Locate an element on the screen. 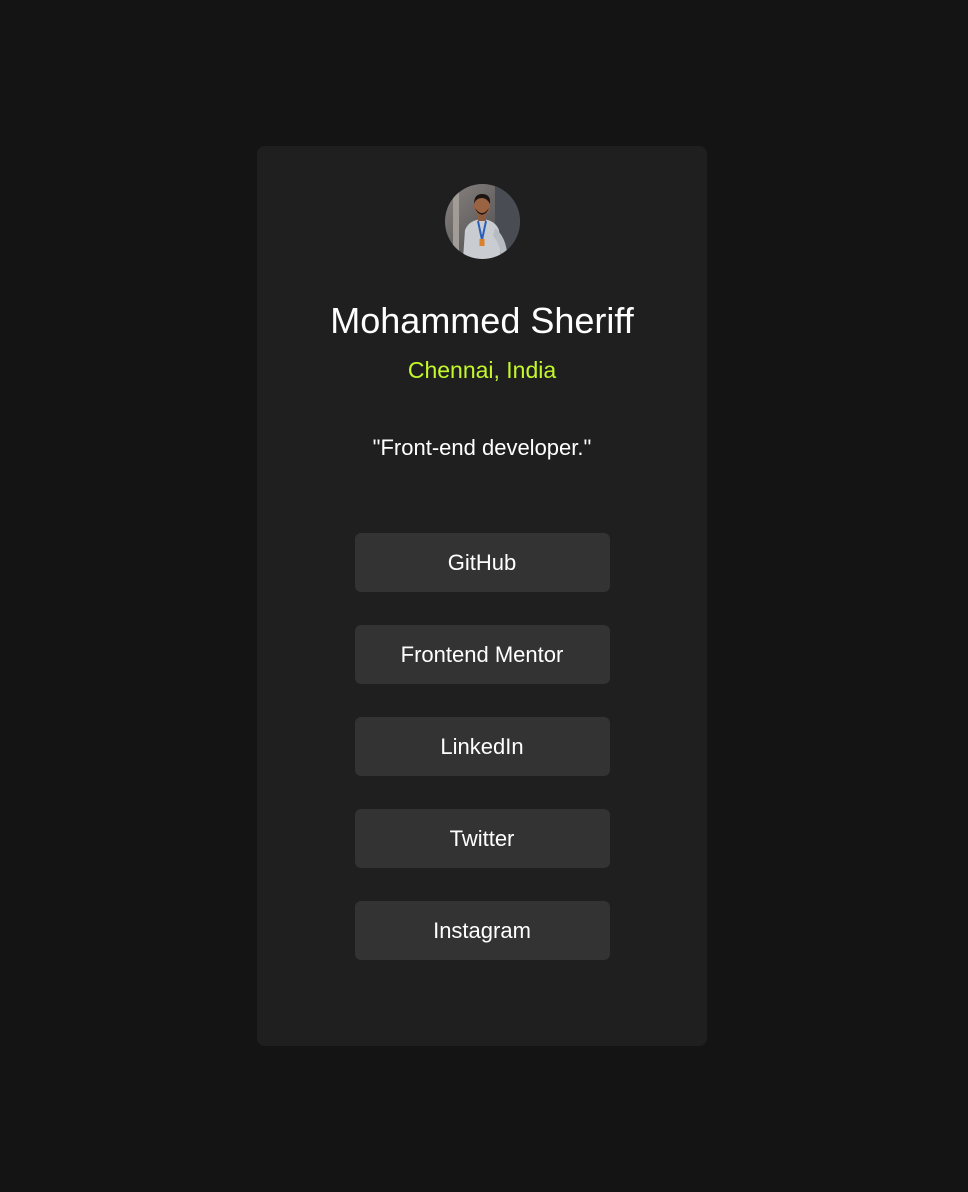 This screenshot has height=1192, width=968. instagram-link-button: Instagram is located at coordinates (482, 930).